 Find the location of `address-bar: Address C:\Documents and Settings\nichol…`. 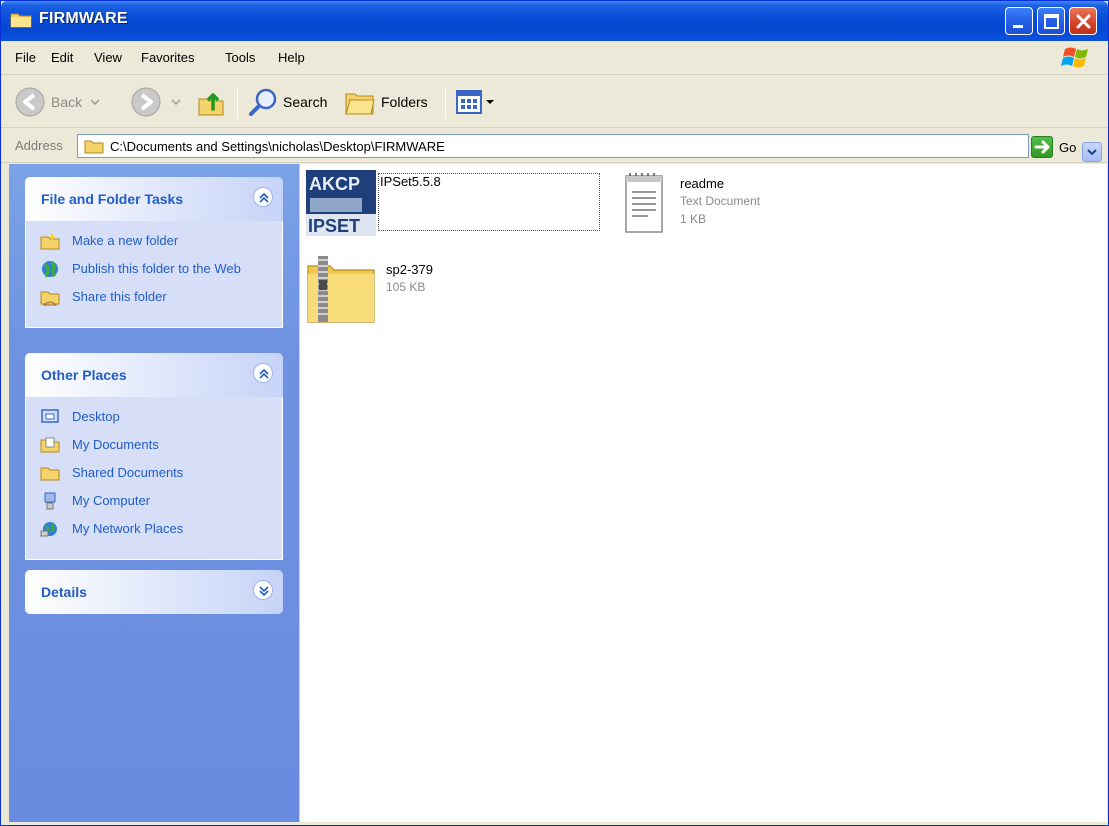

address-bar: Address C:\Documents and Settings\nichol… is located at coordinates (554, 146).